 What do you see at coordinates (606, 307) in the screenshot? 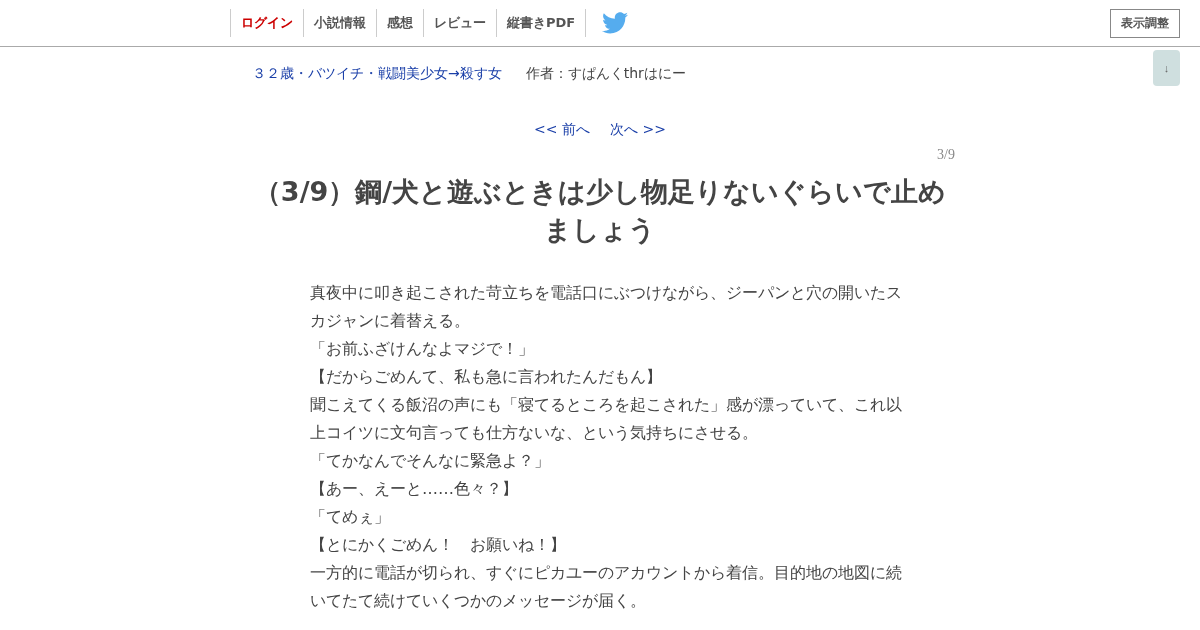
I see `story-paragraph: 真夜中に叩き起こされた苛立ちを電話口にぶつけながら、ジーパンと穴の開いたスカジャンに着替える。` at bounding box center [606, 307].